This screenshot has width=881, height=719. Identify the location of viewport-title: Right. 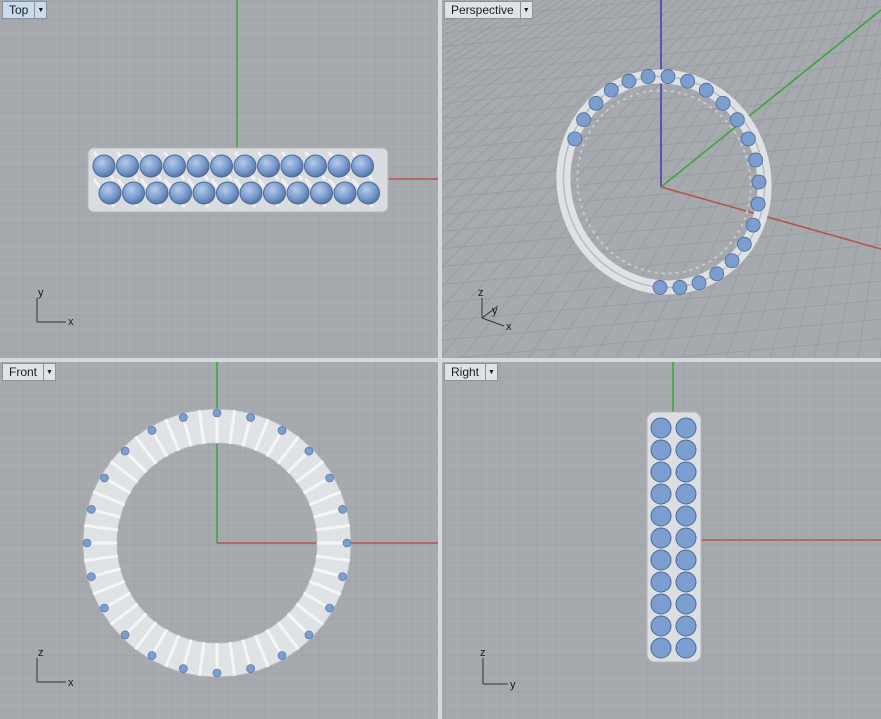
(465, 372).